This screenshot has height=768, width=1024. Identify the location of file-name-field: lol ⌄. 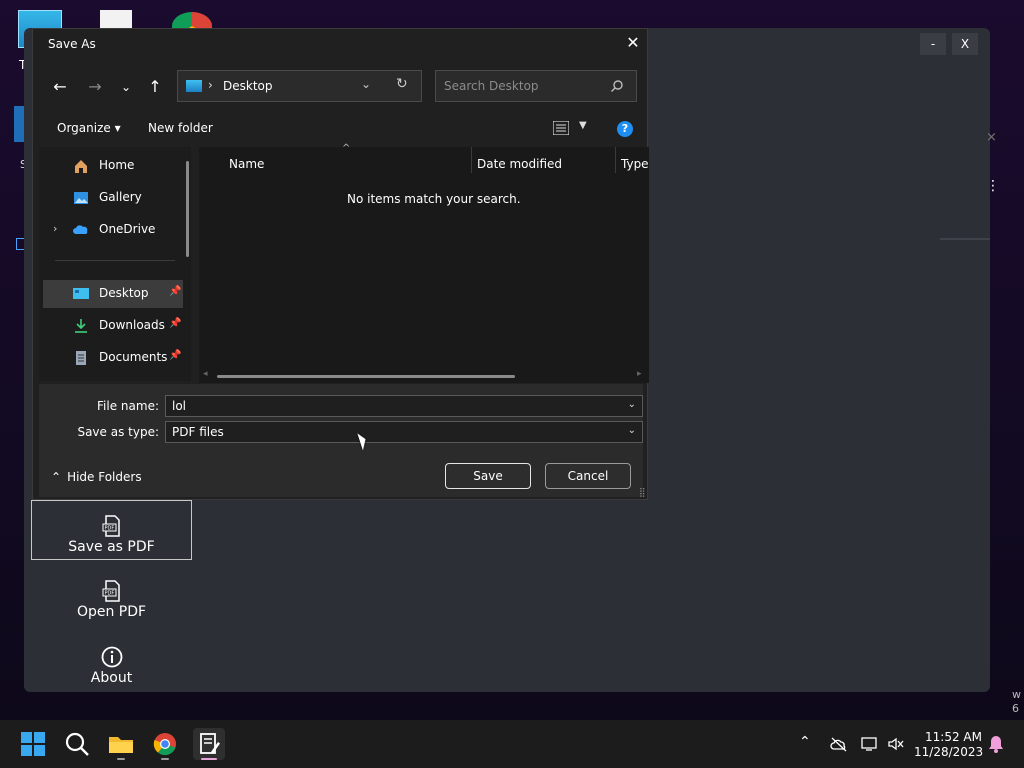
(404, 406).